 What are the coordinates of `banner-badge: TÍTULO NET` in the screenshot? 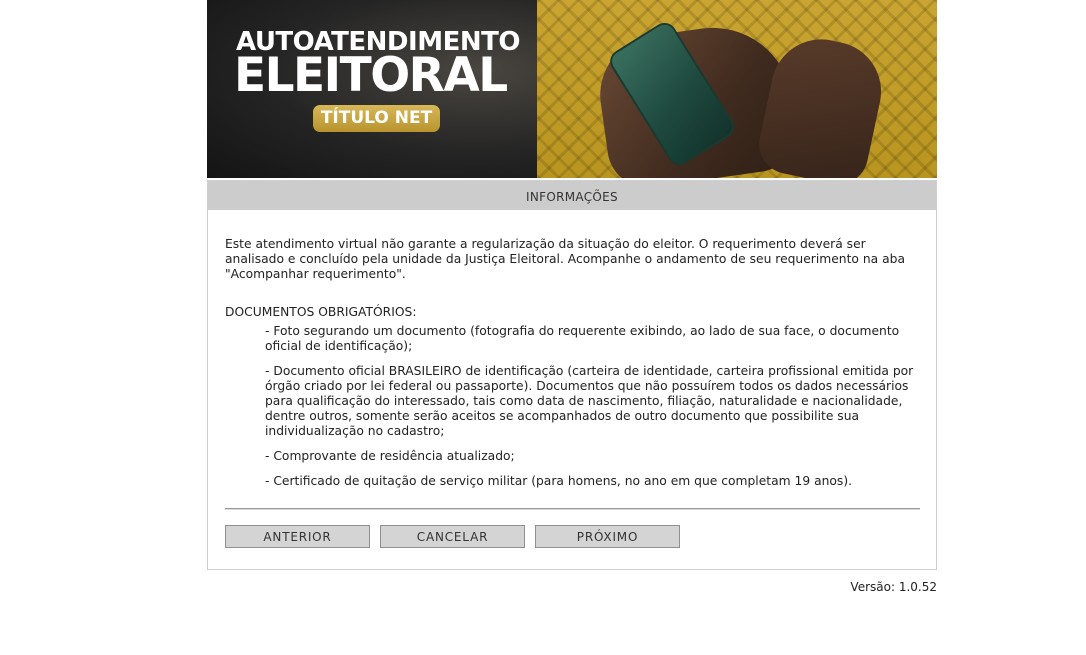 It's located at (376, 118).